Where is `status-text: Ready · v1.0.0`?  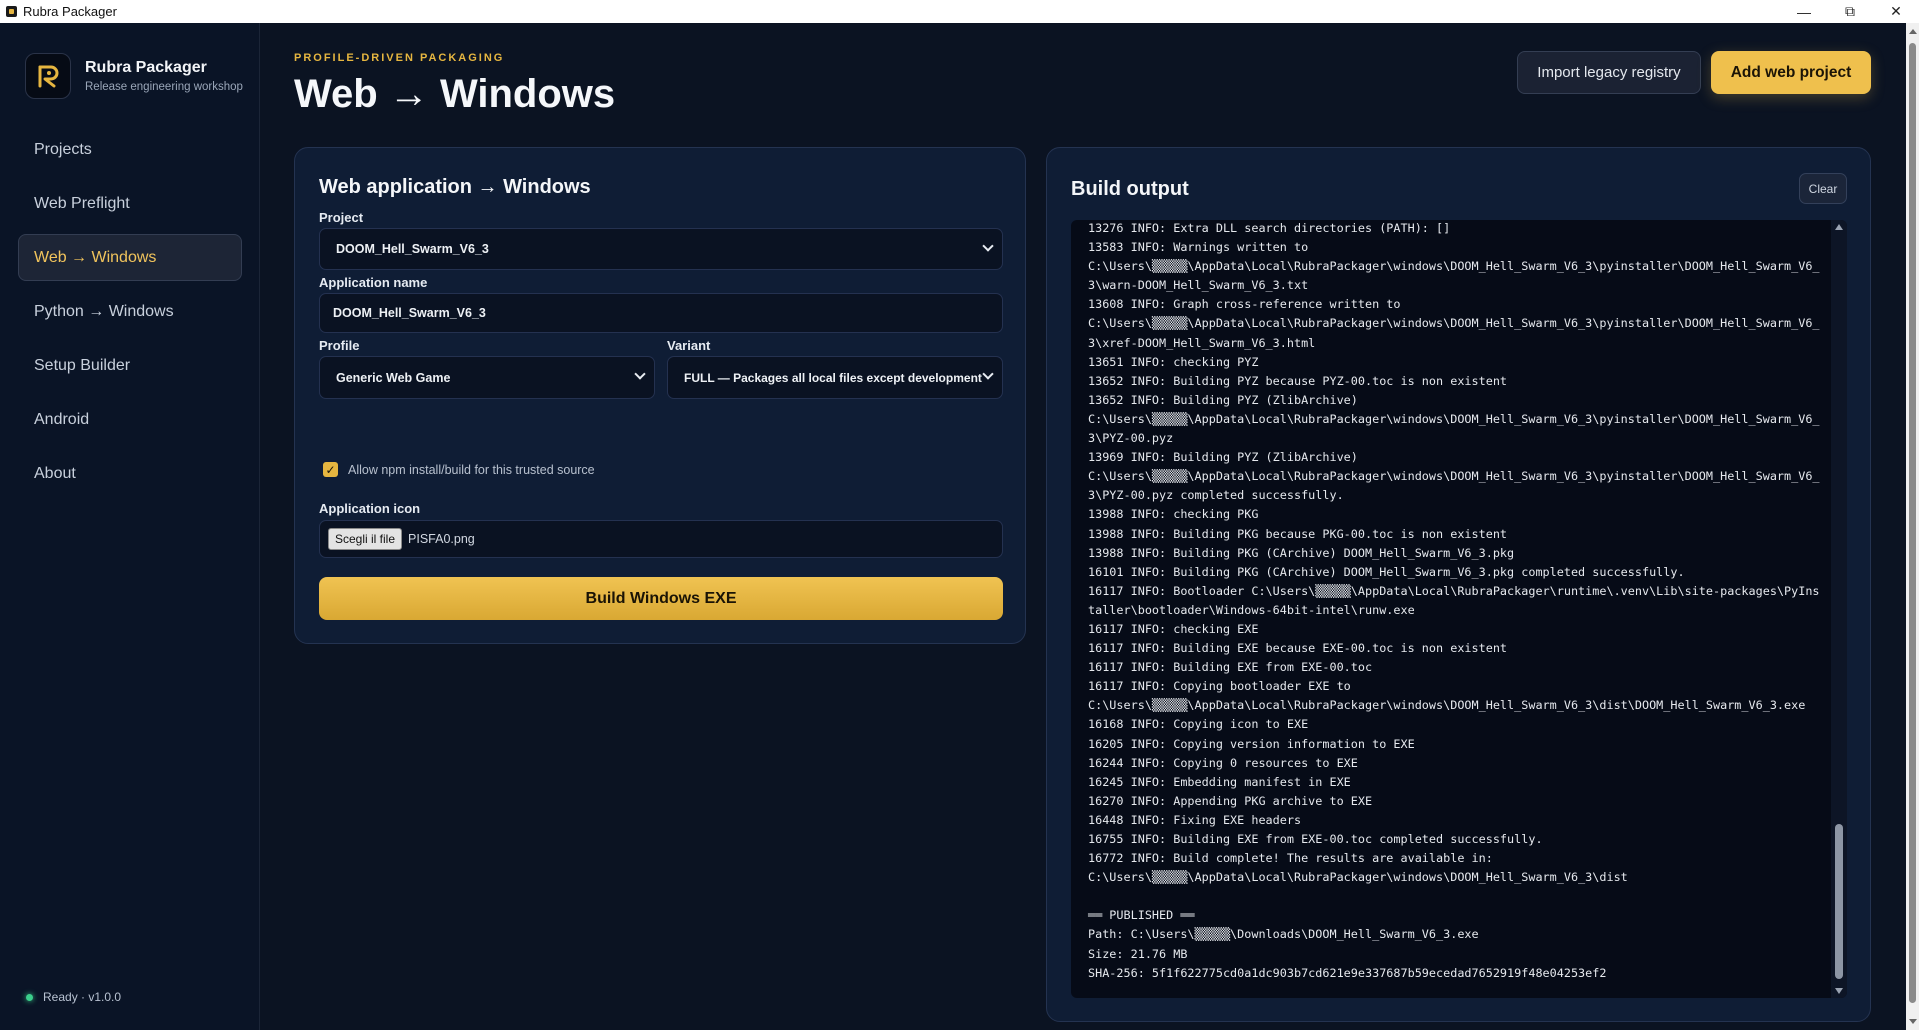
status-text: Ready · v1.0.0 is located at coordinates (82, 997).